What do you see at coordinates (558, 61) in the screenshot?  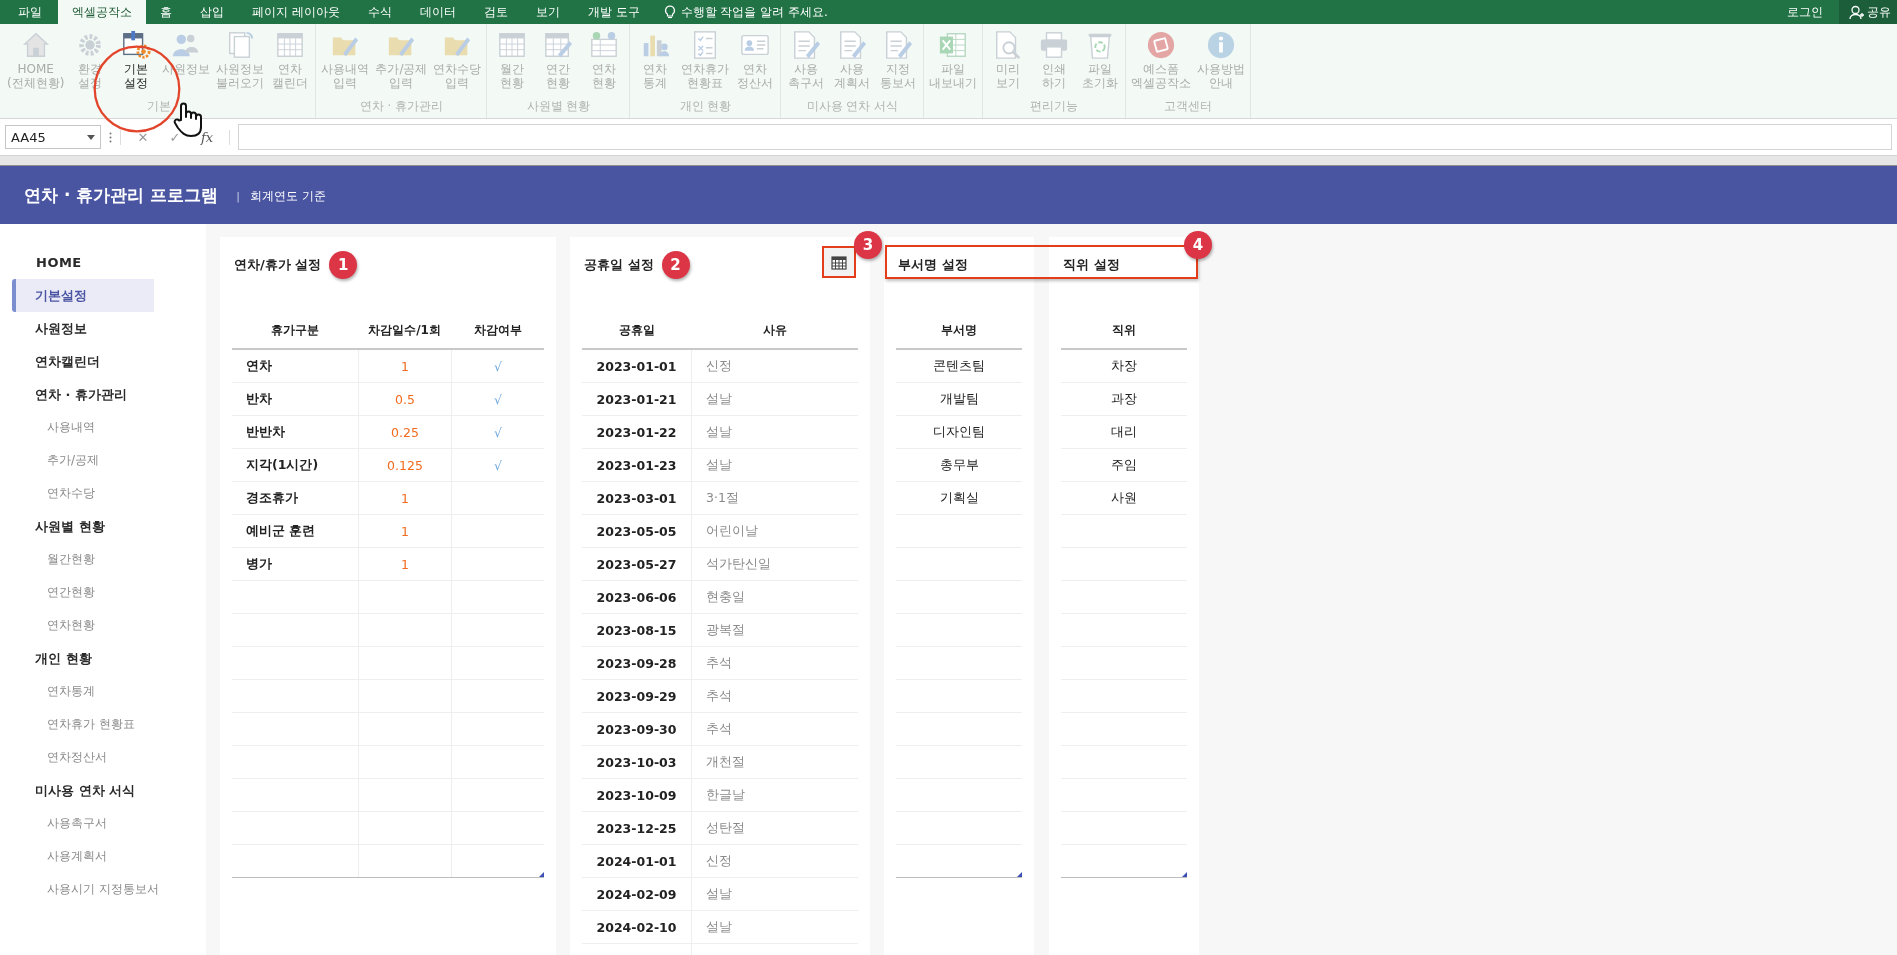 I see `ribbon-button: 연간 현황` at bounding box center [558, 61].